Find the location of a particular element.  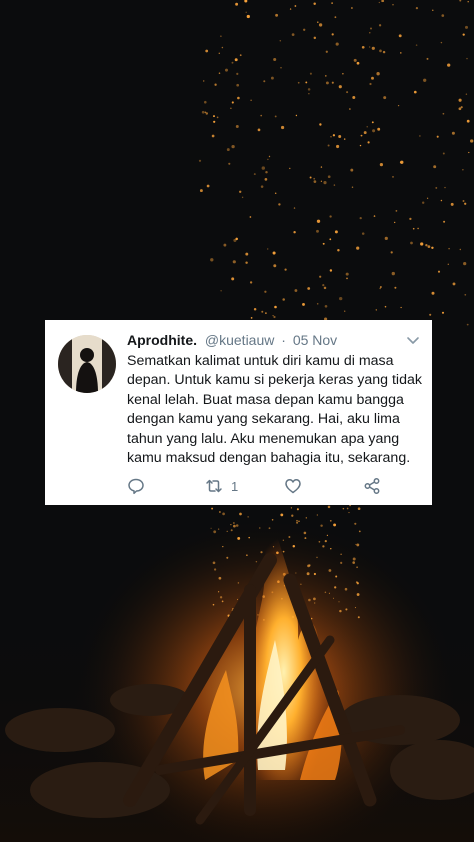

tweet-header: Aprodhite. @kuetiauw · 05 Nov is located at coordinates (232, 340).